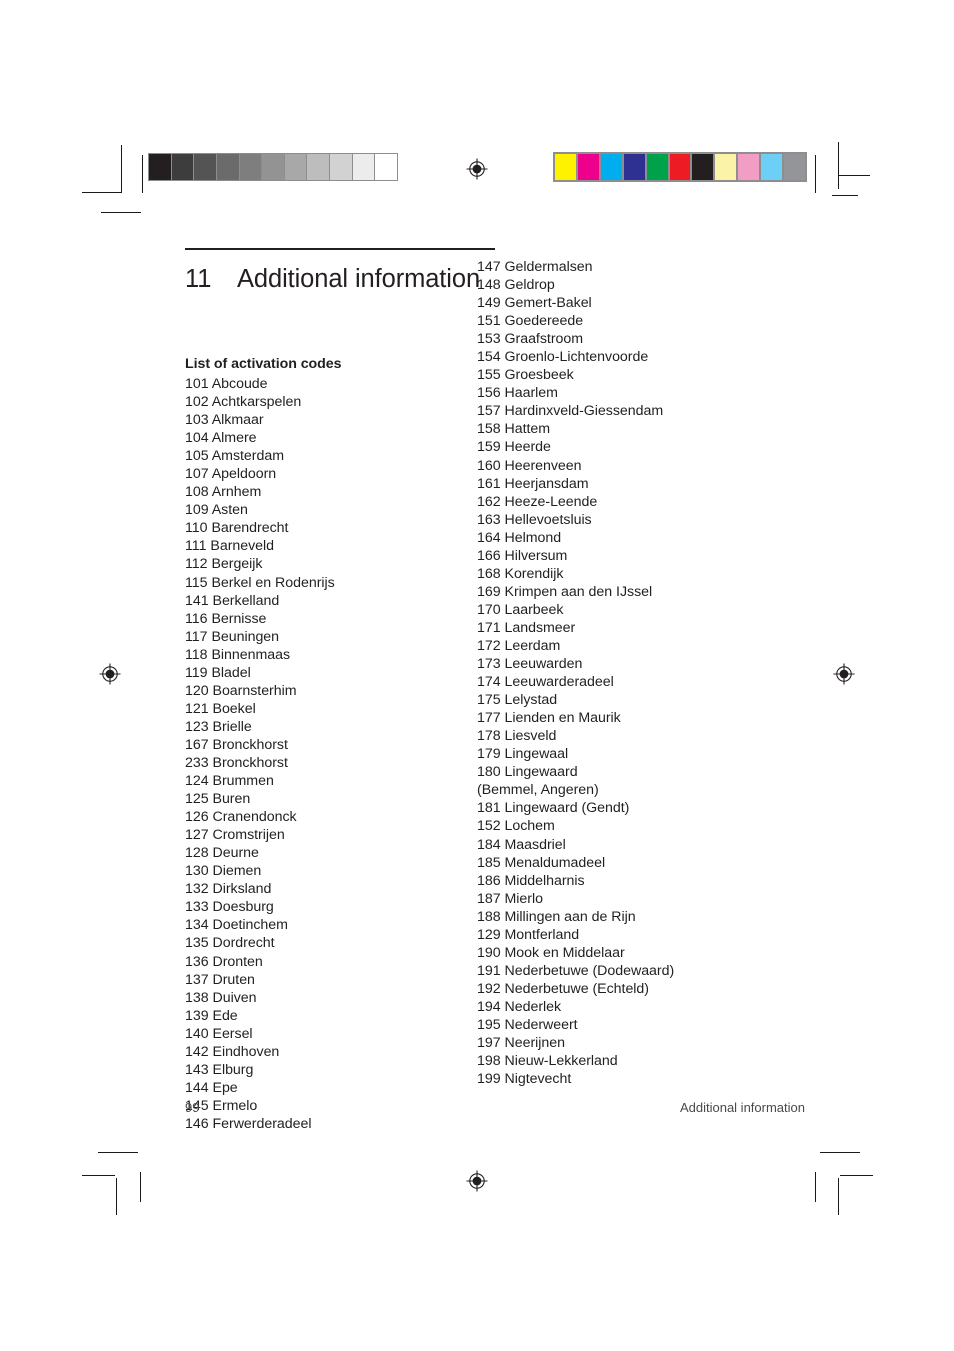 The width and height of the screenshot is (954, 1351). What do you see at coordinates (192, 1107) in the screenshot?
I see `page-number: 99` at bounding box center [192, 1107].